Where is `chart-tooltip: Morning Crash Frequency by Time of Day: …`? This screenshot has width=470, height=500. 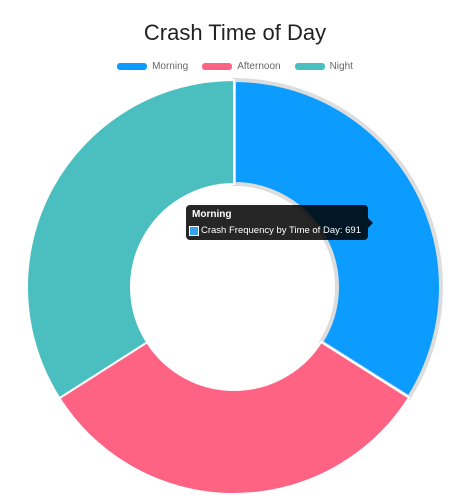
chart-tooltip: Morning Crash Frequency by Time of Day: … is located at coordinates (279, 222).